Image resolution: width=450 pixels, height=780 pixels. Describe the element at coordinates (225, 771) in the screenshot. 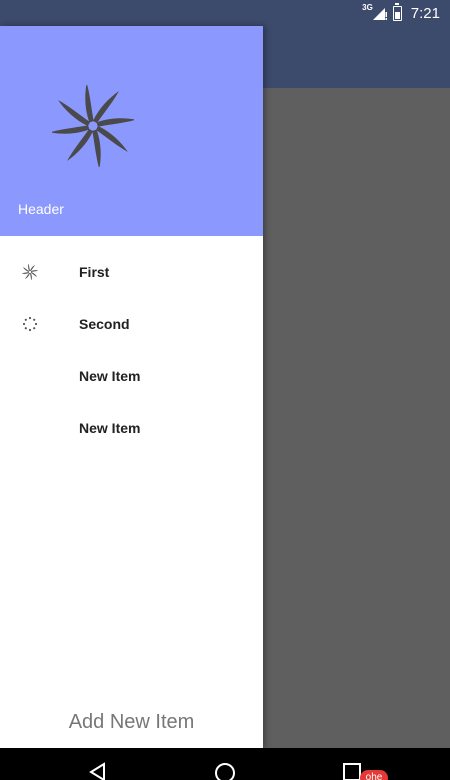

I see `home-icon` at that location.